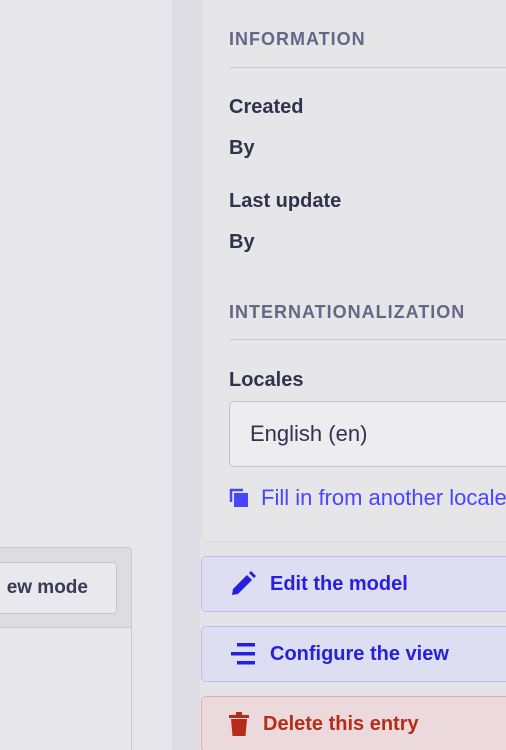 The image size is (506, 750). I want to click on delete-entry-button: Delete this entry, so click(353, 723).